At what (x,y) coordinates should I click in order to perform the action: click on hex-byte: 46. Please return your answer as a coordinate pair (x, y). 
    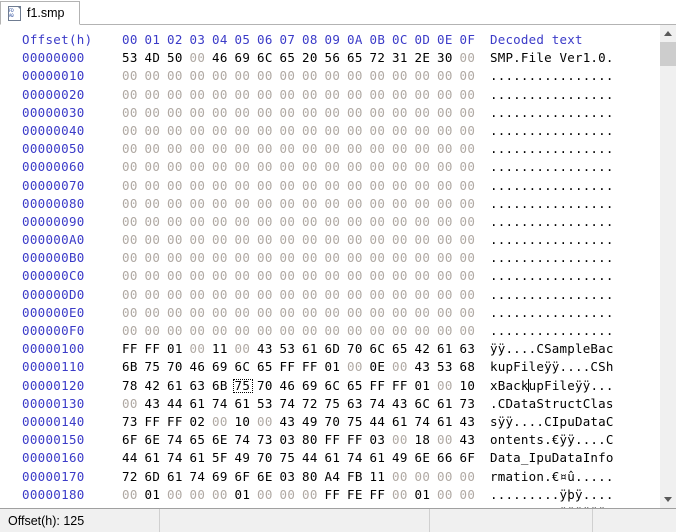
    Looking at the image, I should click on (291, 386).